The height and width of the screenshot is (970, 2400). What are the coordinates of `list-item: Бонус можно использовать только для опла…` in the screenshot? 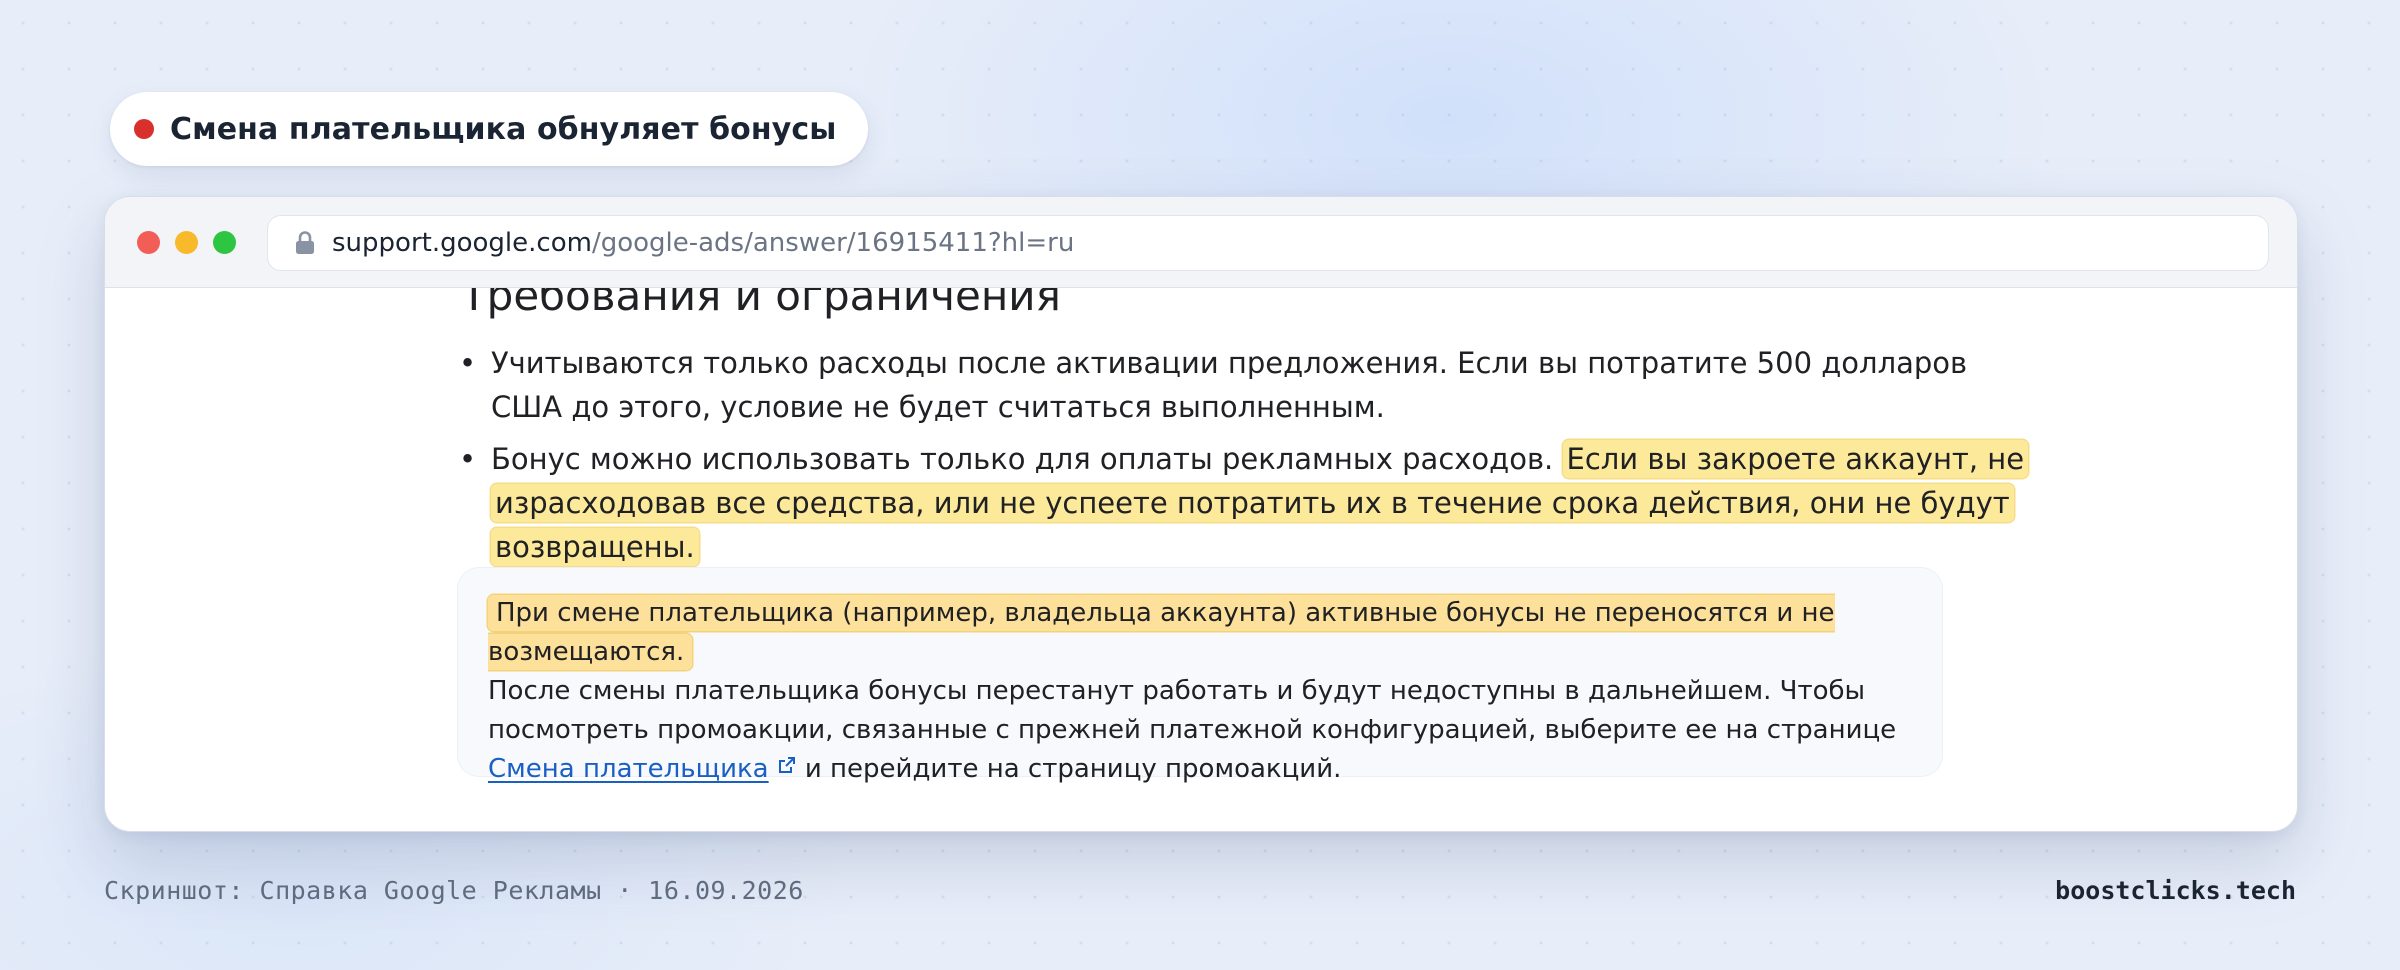 It's located at (1247, 503).